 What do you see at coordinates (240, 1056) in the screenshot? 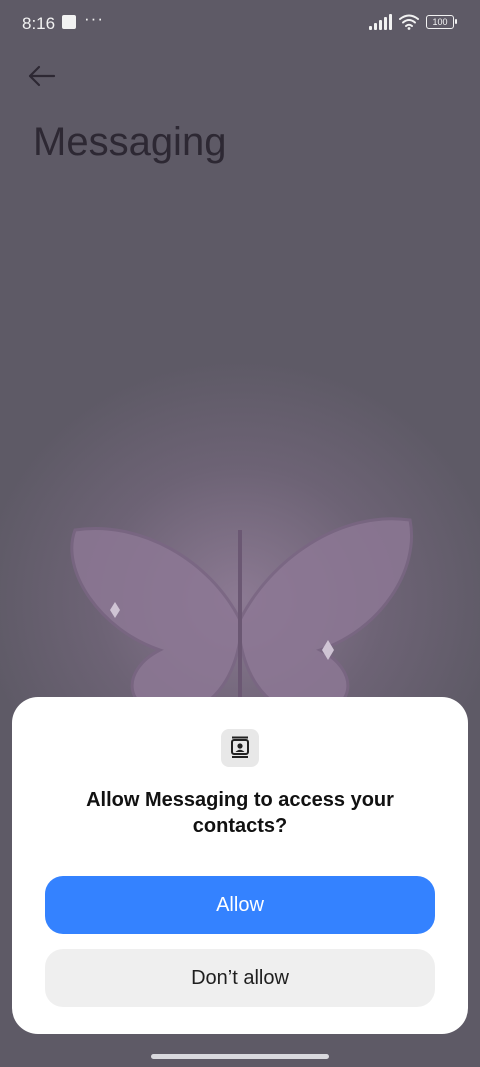
I see `home-indicator` at bounding box center [240, 1056].